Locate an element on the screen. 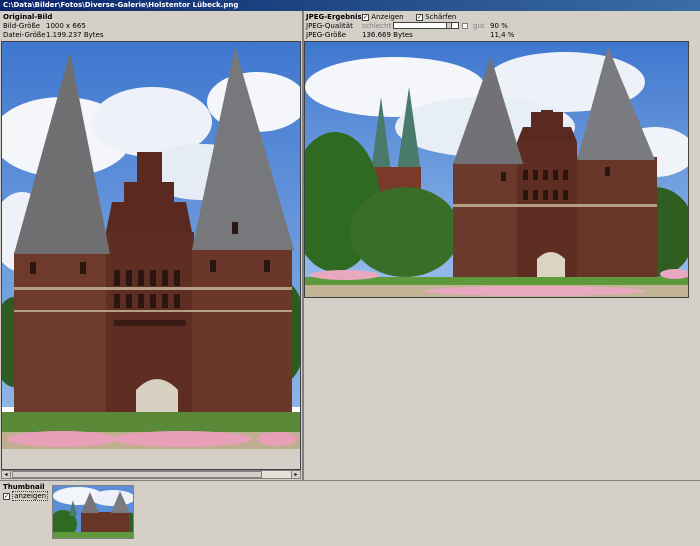  original-size-label: Bild-Größe is located at coordinates (22, 26).